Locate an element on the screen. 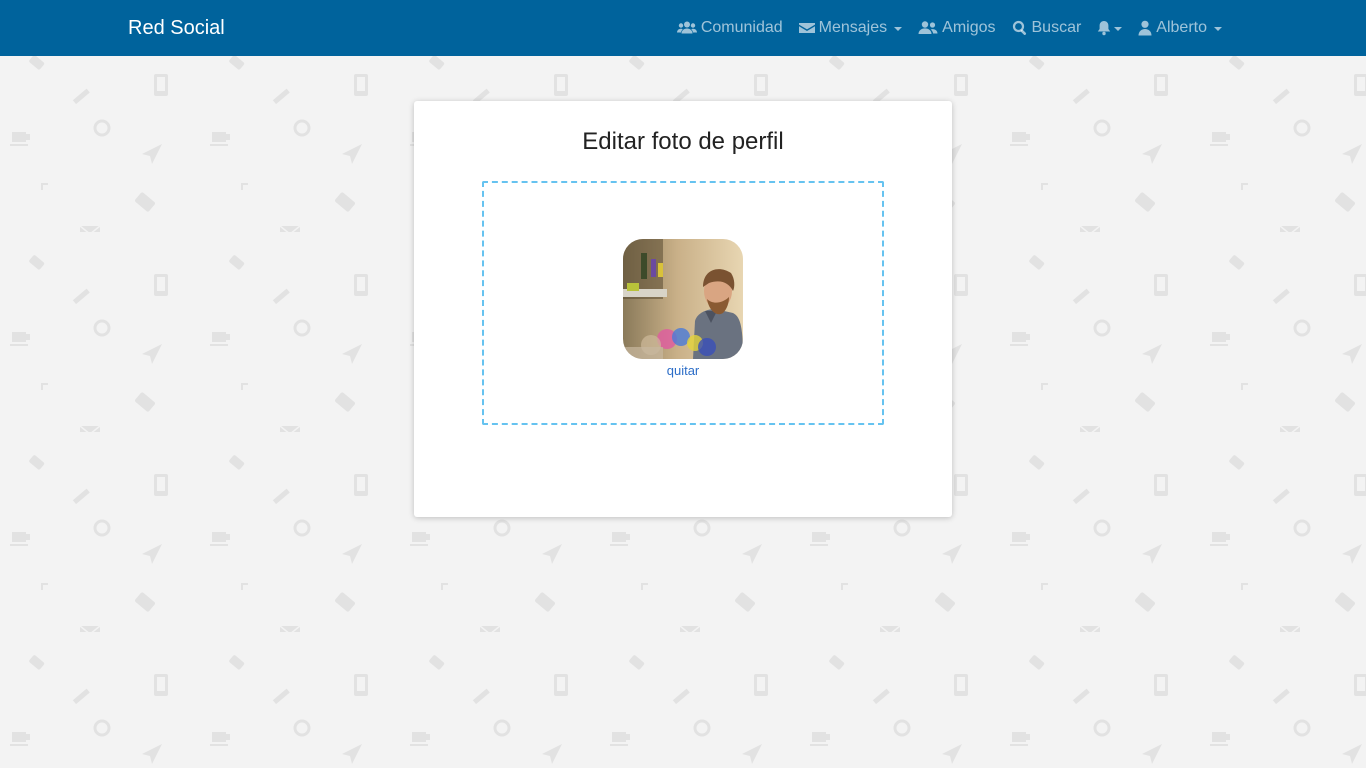 Image resolution: width=1366 pixels, height=768 pixels. profile-photo-preview is located at coordinates (683, 299).